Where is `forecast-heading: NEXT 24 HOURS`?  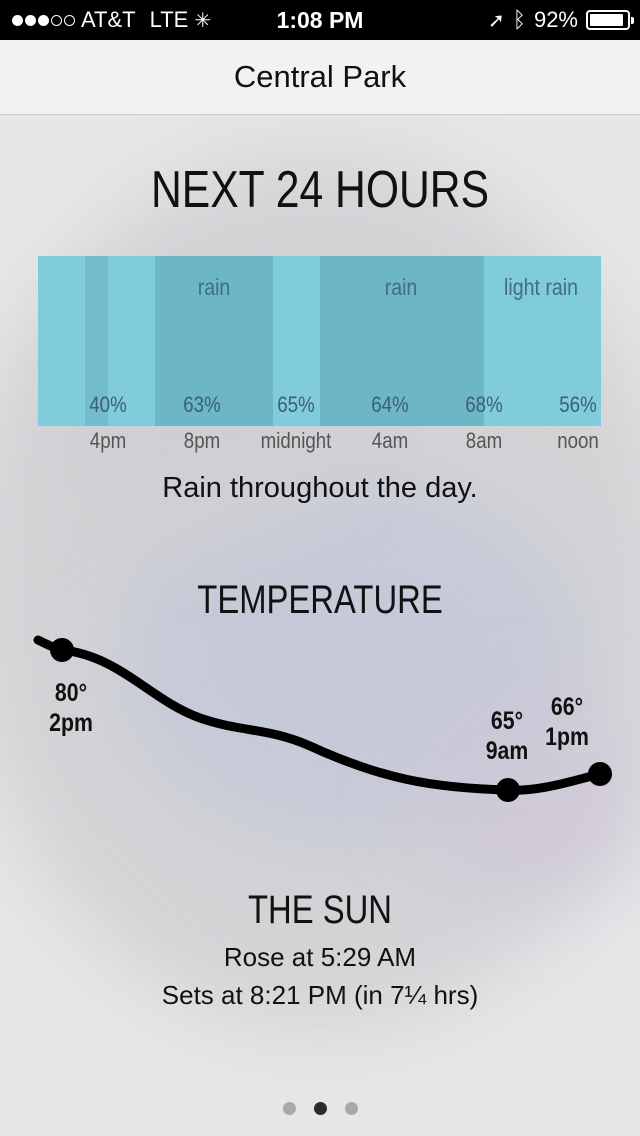
forecast-heading: NEXT 24 HOURS is located at coordinates (320, 190).